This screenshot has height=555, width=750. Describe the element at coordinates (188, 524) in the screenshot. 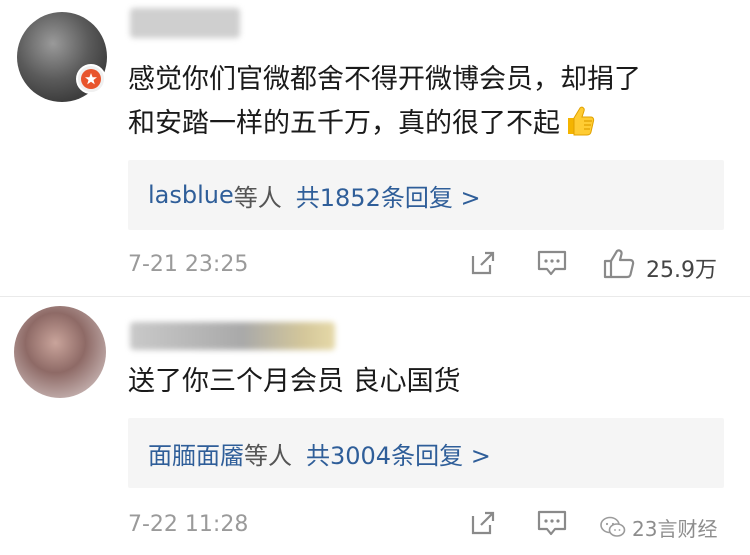

I see `timestamp: 7-22 11:28` at that location.